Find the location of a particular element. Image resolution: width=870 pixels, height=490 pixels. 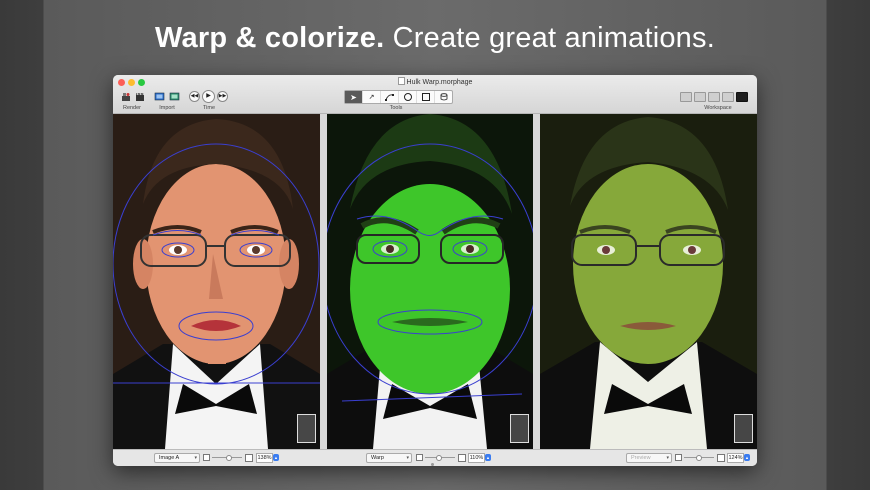

select-tool: ➤ is located at coordinates (354, 97).